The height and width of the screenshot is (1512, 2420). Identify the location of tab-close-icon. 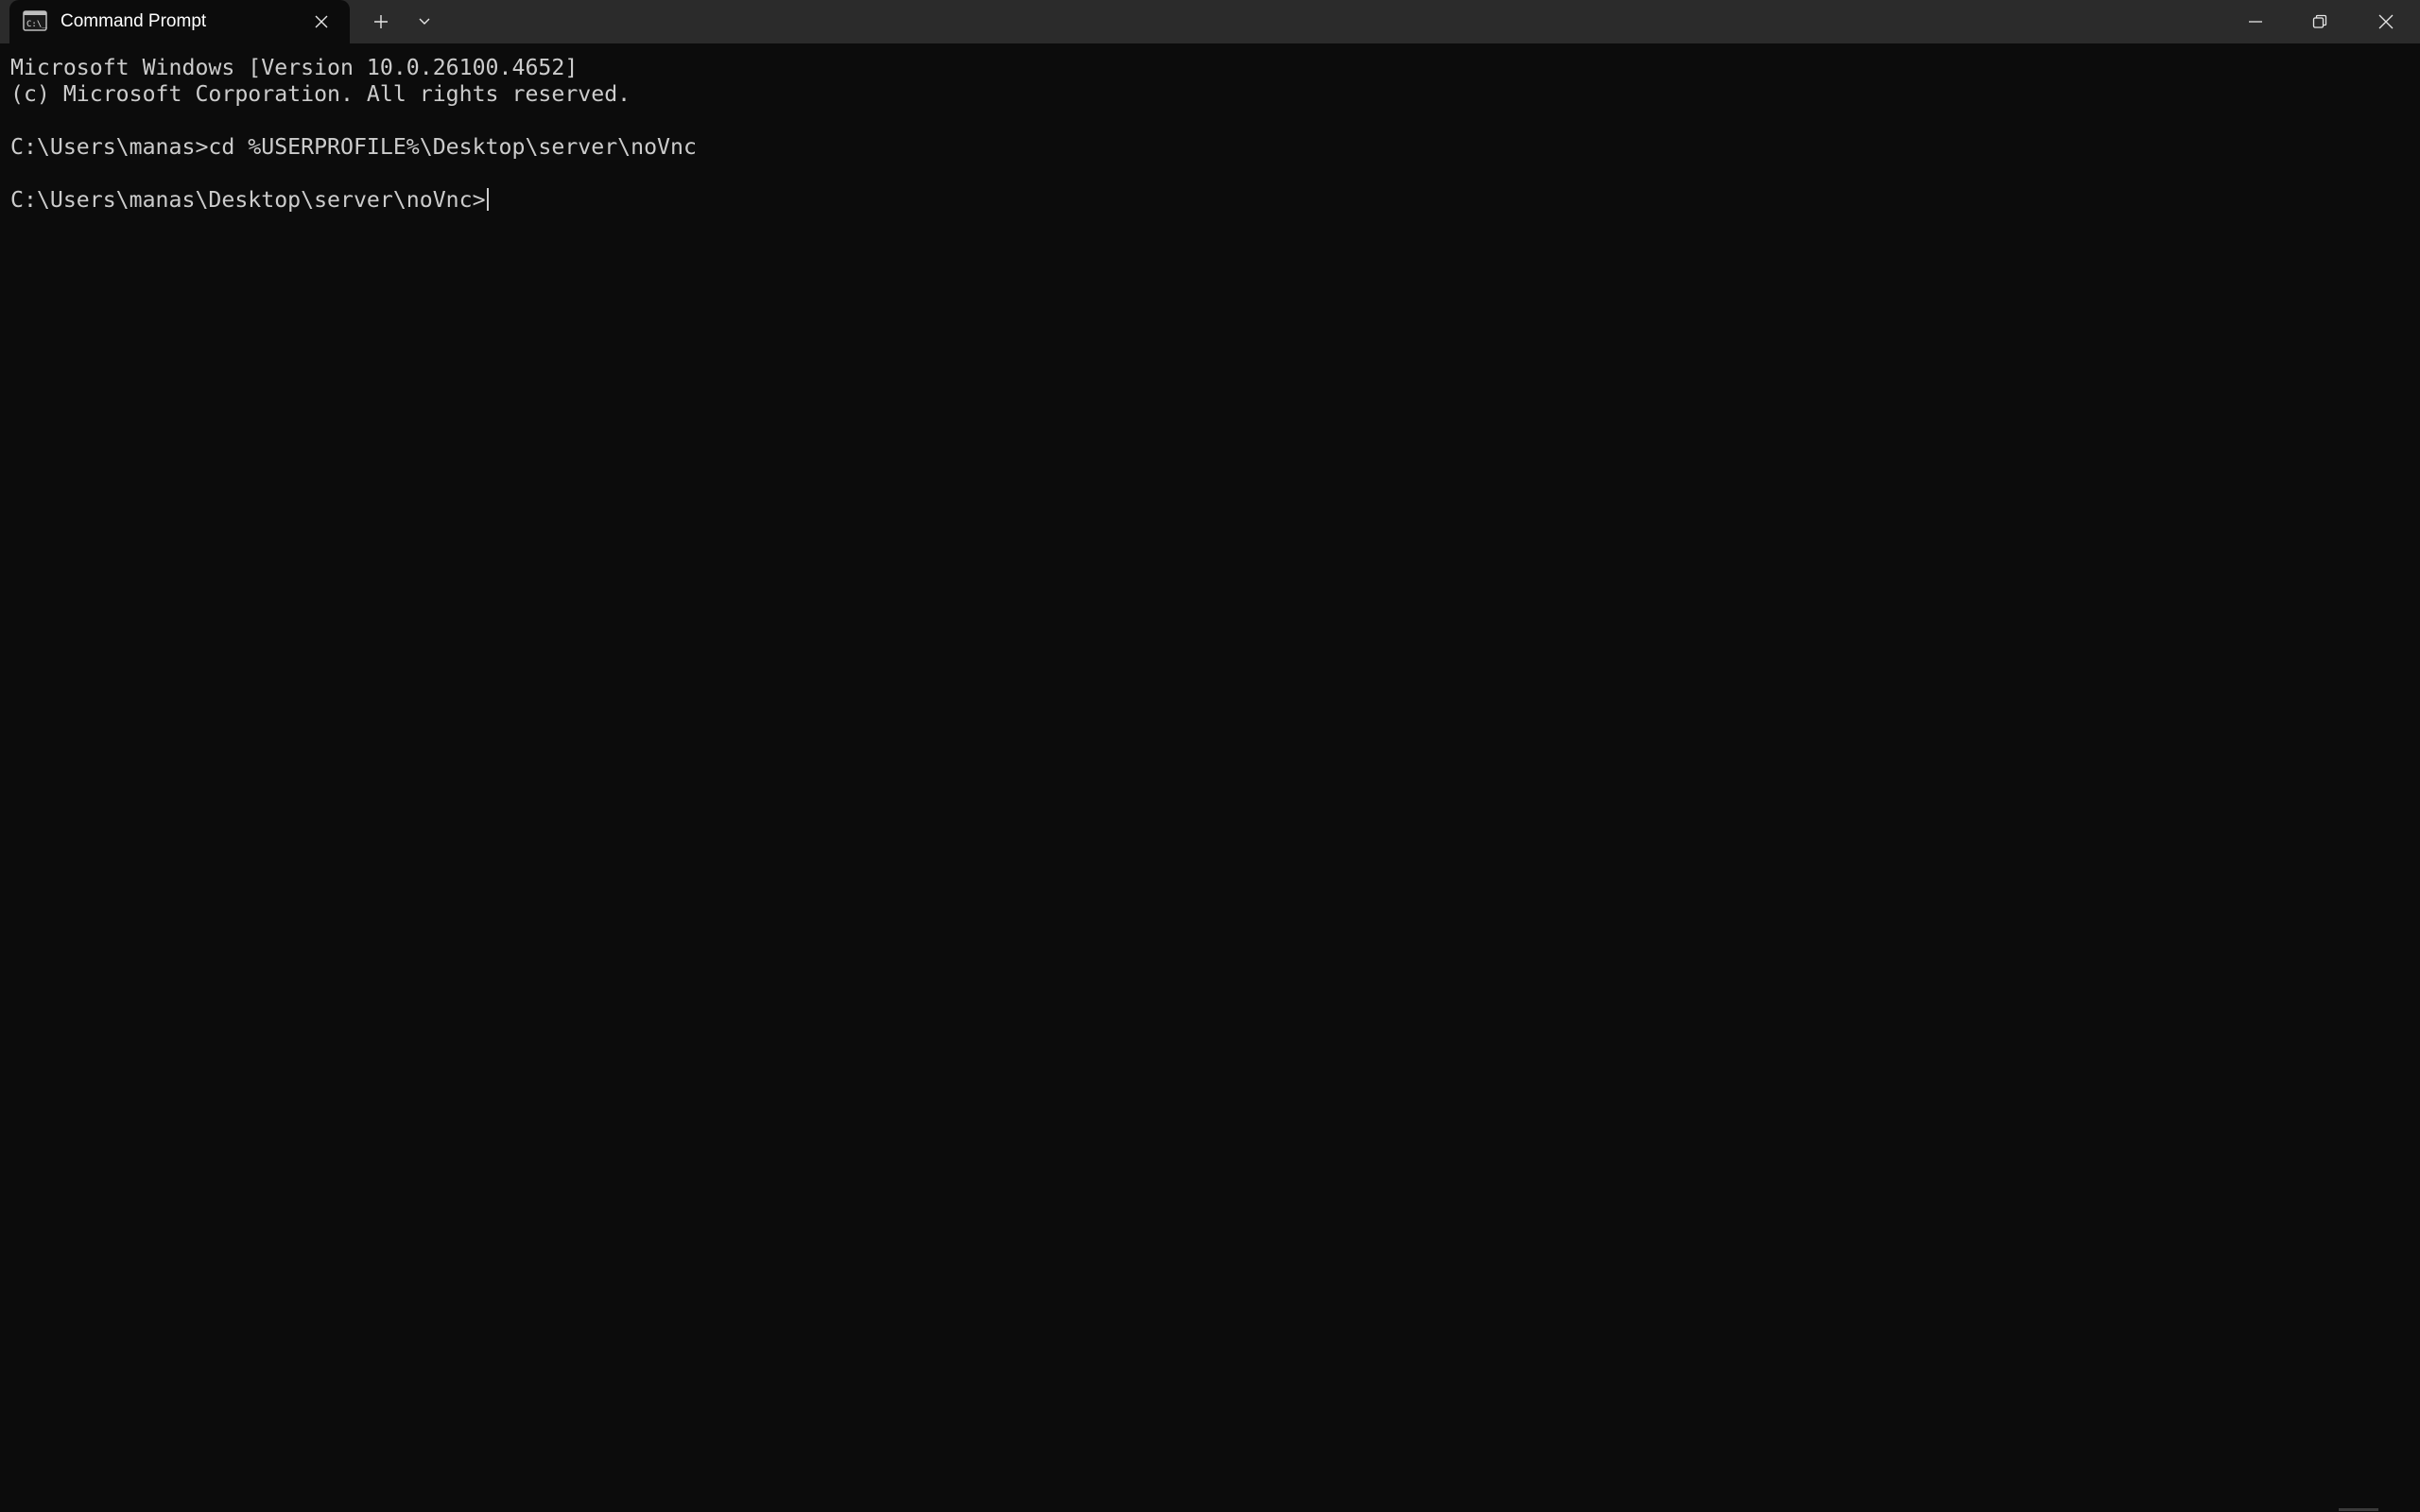
(321, 21).